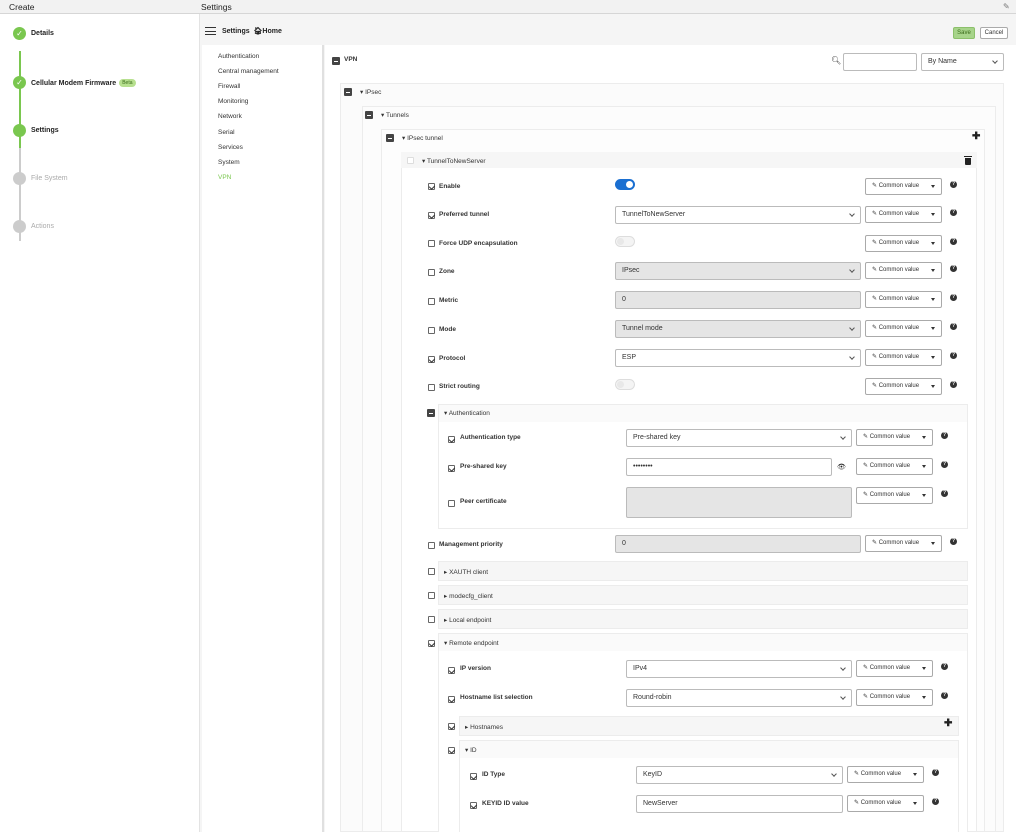 The image size is (1016, 832). Describe the element at coordinates (738, 271) in the screenshot. I see `zone-select: IPsec` at that location.